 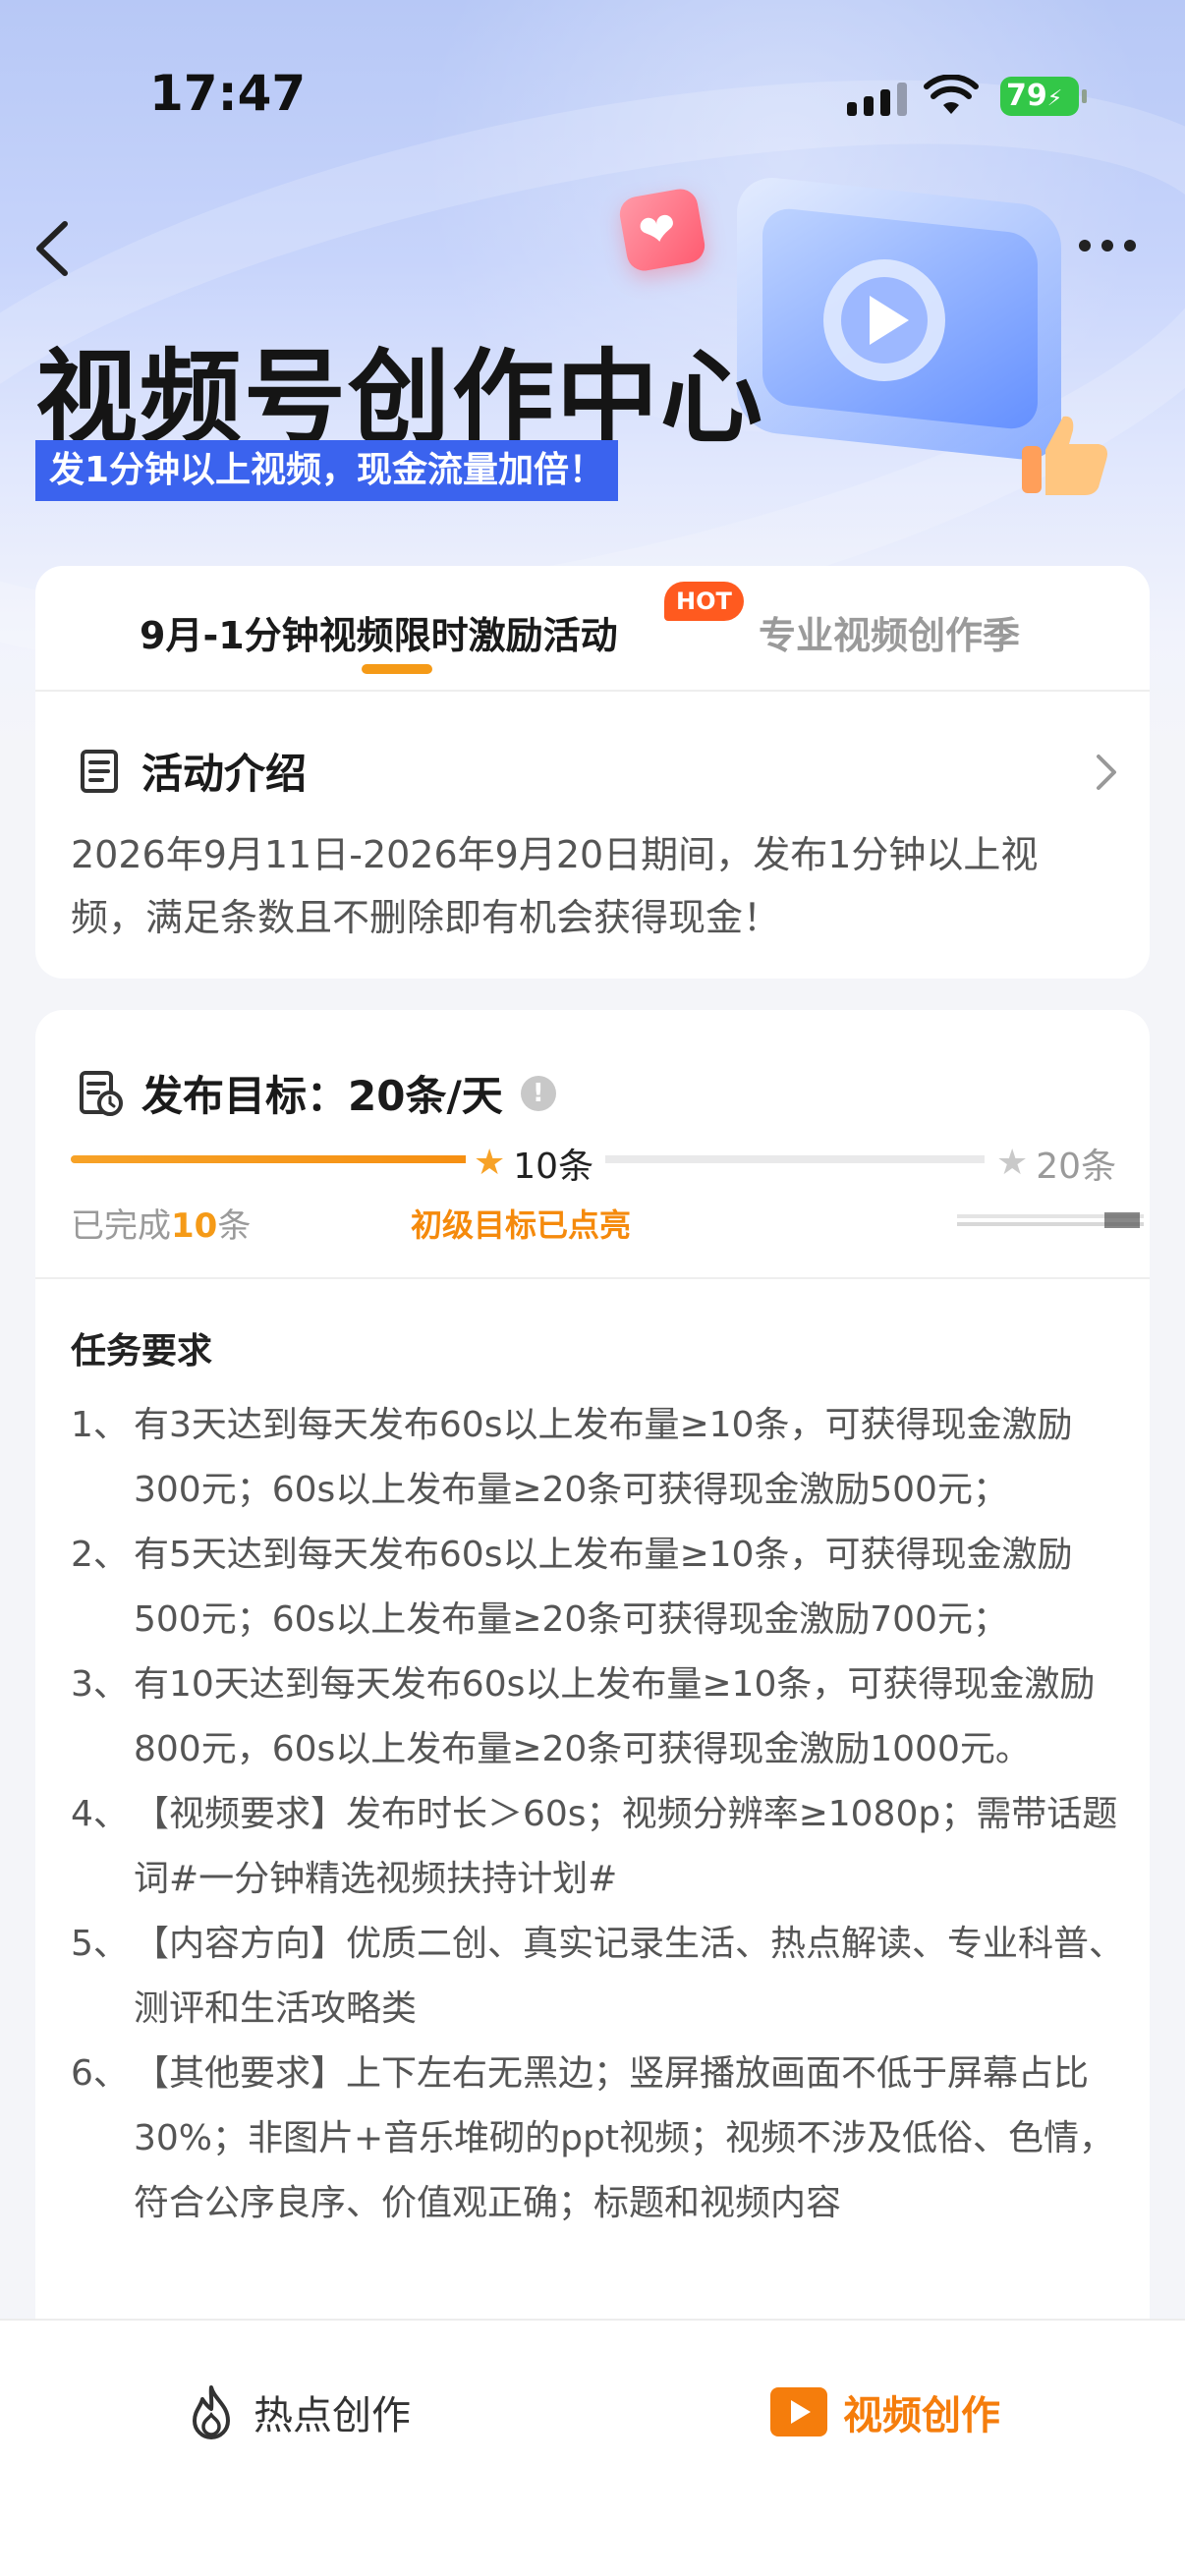 I want to click on item-number: 3、, so click(x=100, y=1684).